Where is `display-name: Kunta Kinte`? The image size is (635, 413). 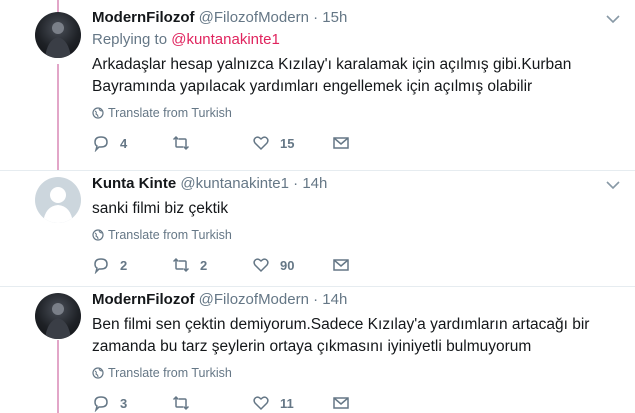
display-name: Kunta Kinte is located at coordinates (134, 183).